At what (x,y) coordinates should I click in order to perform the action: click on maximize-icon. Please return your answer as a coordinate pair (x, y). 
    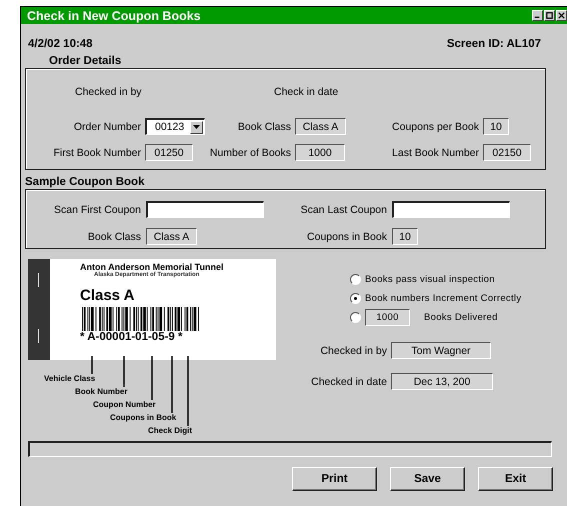
    Looking at the image, I should click on (549, 15).